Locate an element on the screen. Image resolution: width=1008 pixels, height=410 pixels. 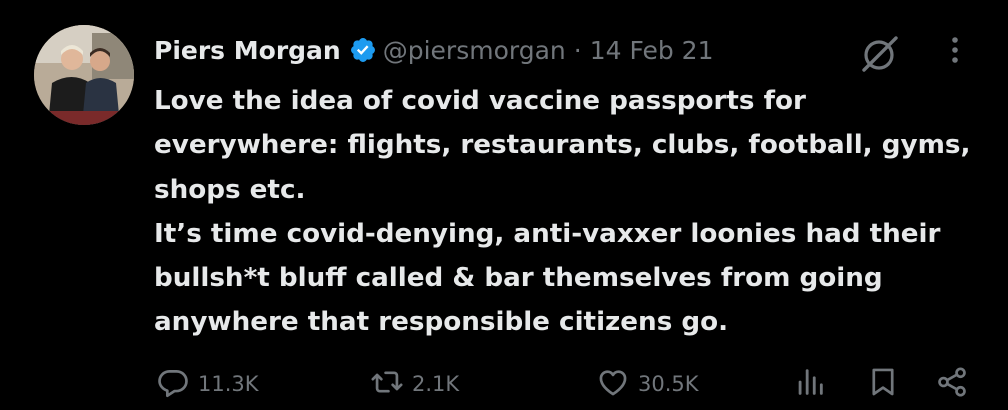
reply-button: 11.3K is located at coordinates (207, 384).